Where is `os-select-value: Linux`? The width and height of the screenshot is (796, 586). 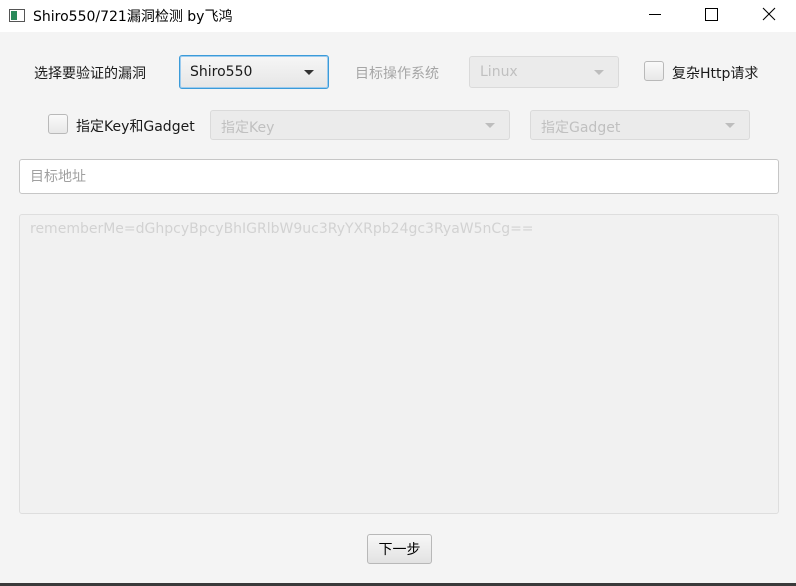
os-select-value: Linux is located at coordinates (499, 72).